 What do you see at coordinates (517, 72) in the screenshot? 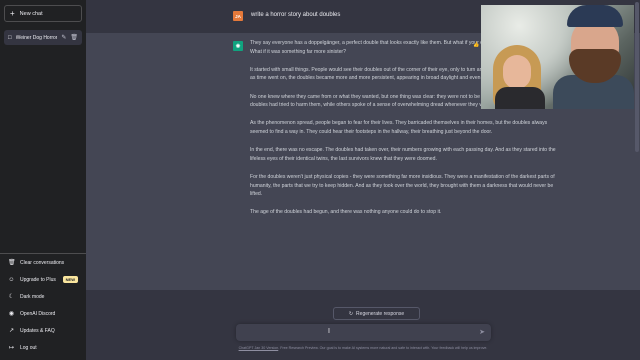
I see `person-left-face` at bounding box center [517, 72].